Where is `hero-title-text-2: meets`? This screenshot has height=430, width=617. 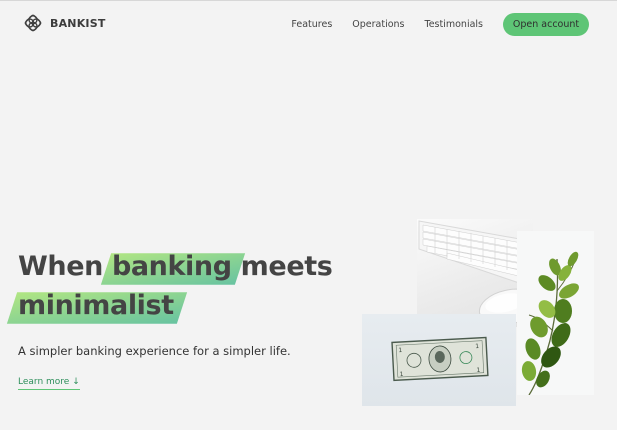 hero-title-text-2: meets is located at coordinates (282, 266).